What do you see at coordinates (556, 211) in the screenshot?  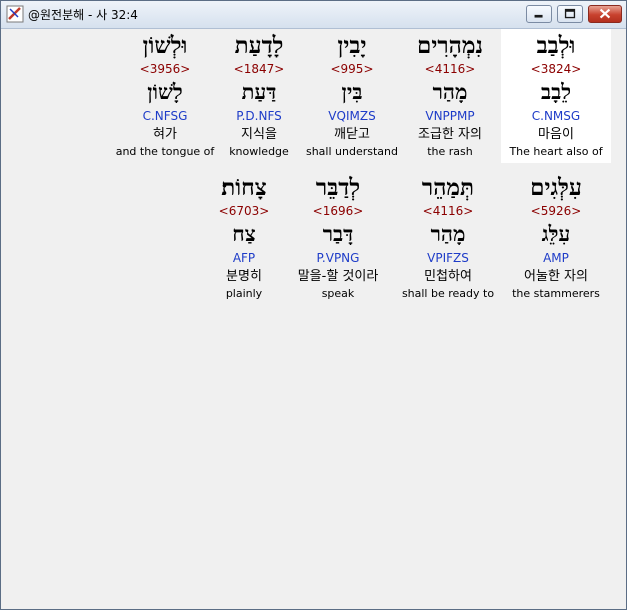 I see `strong-number: <5926>` at bounding box center [556, 211].